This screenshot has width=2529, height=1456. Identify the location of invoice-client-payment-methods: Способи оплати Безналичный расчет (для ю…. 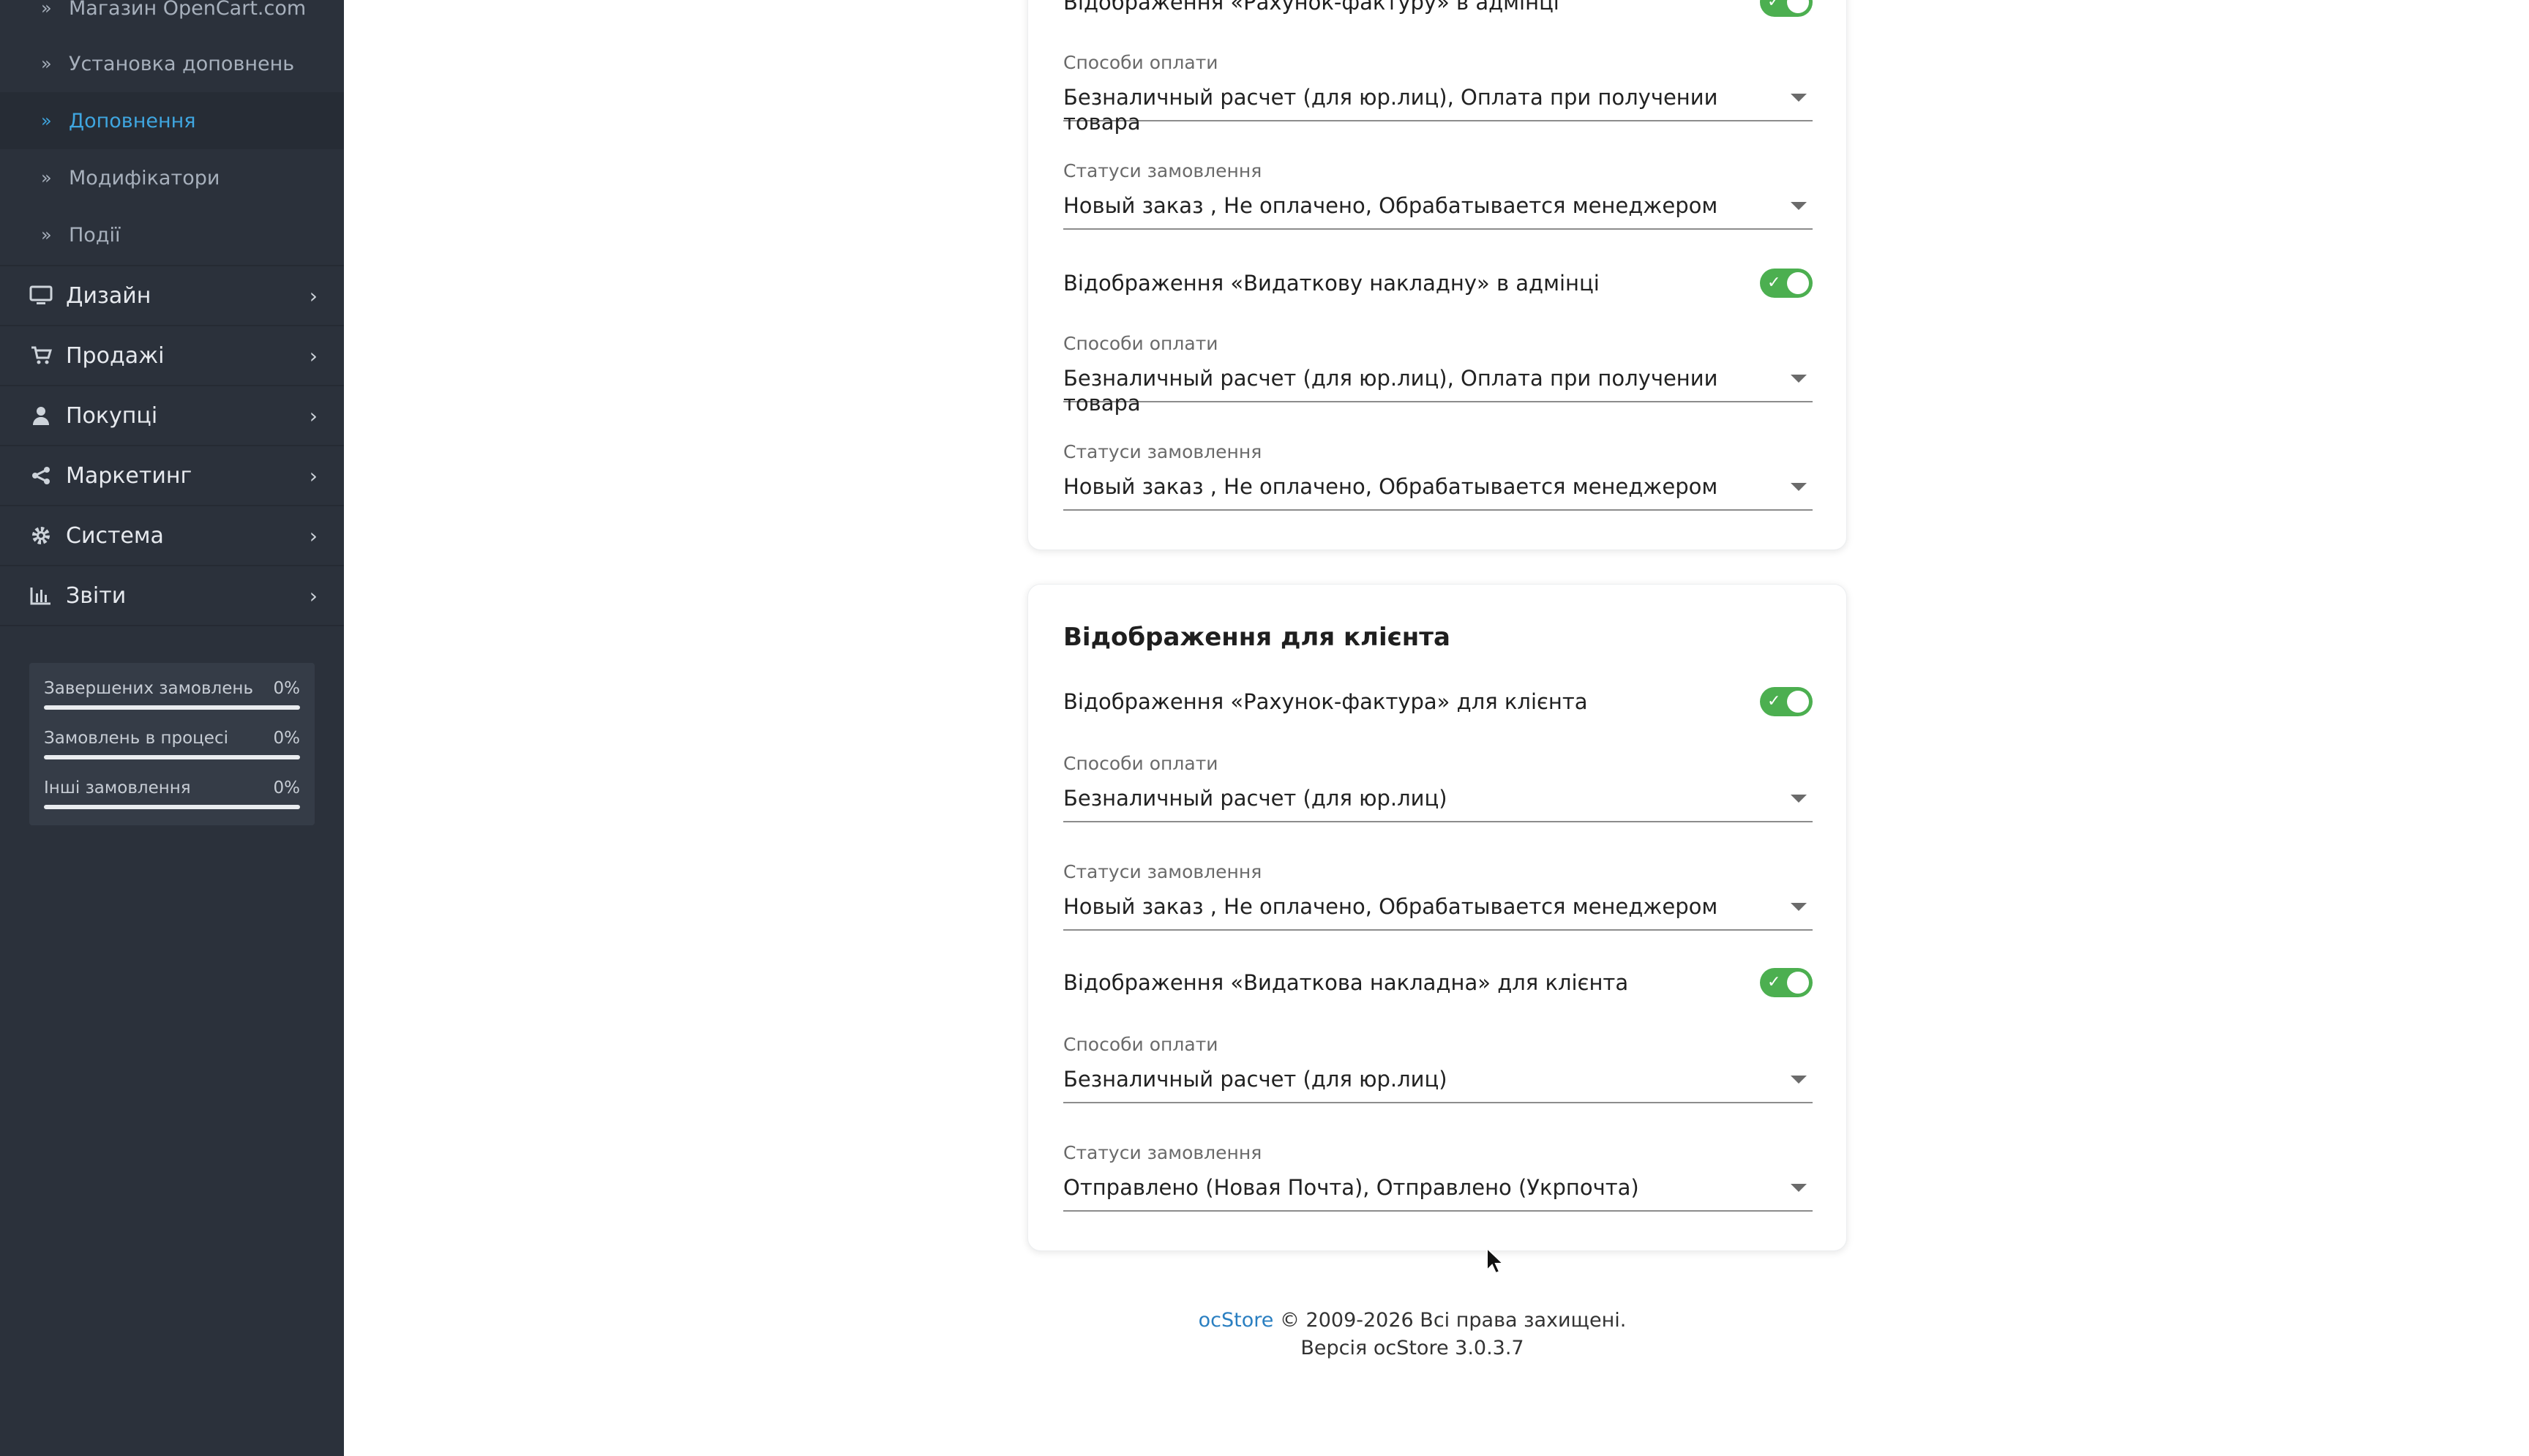
(1438, 788).